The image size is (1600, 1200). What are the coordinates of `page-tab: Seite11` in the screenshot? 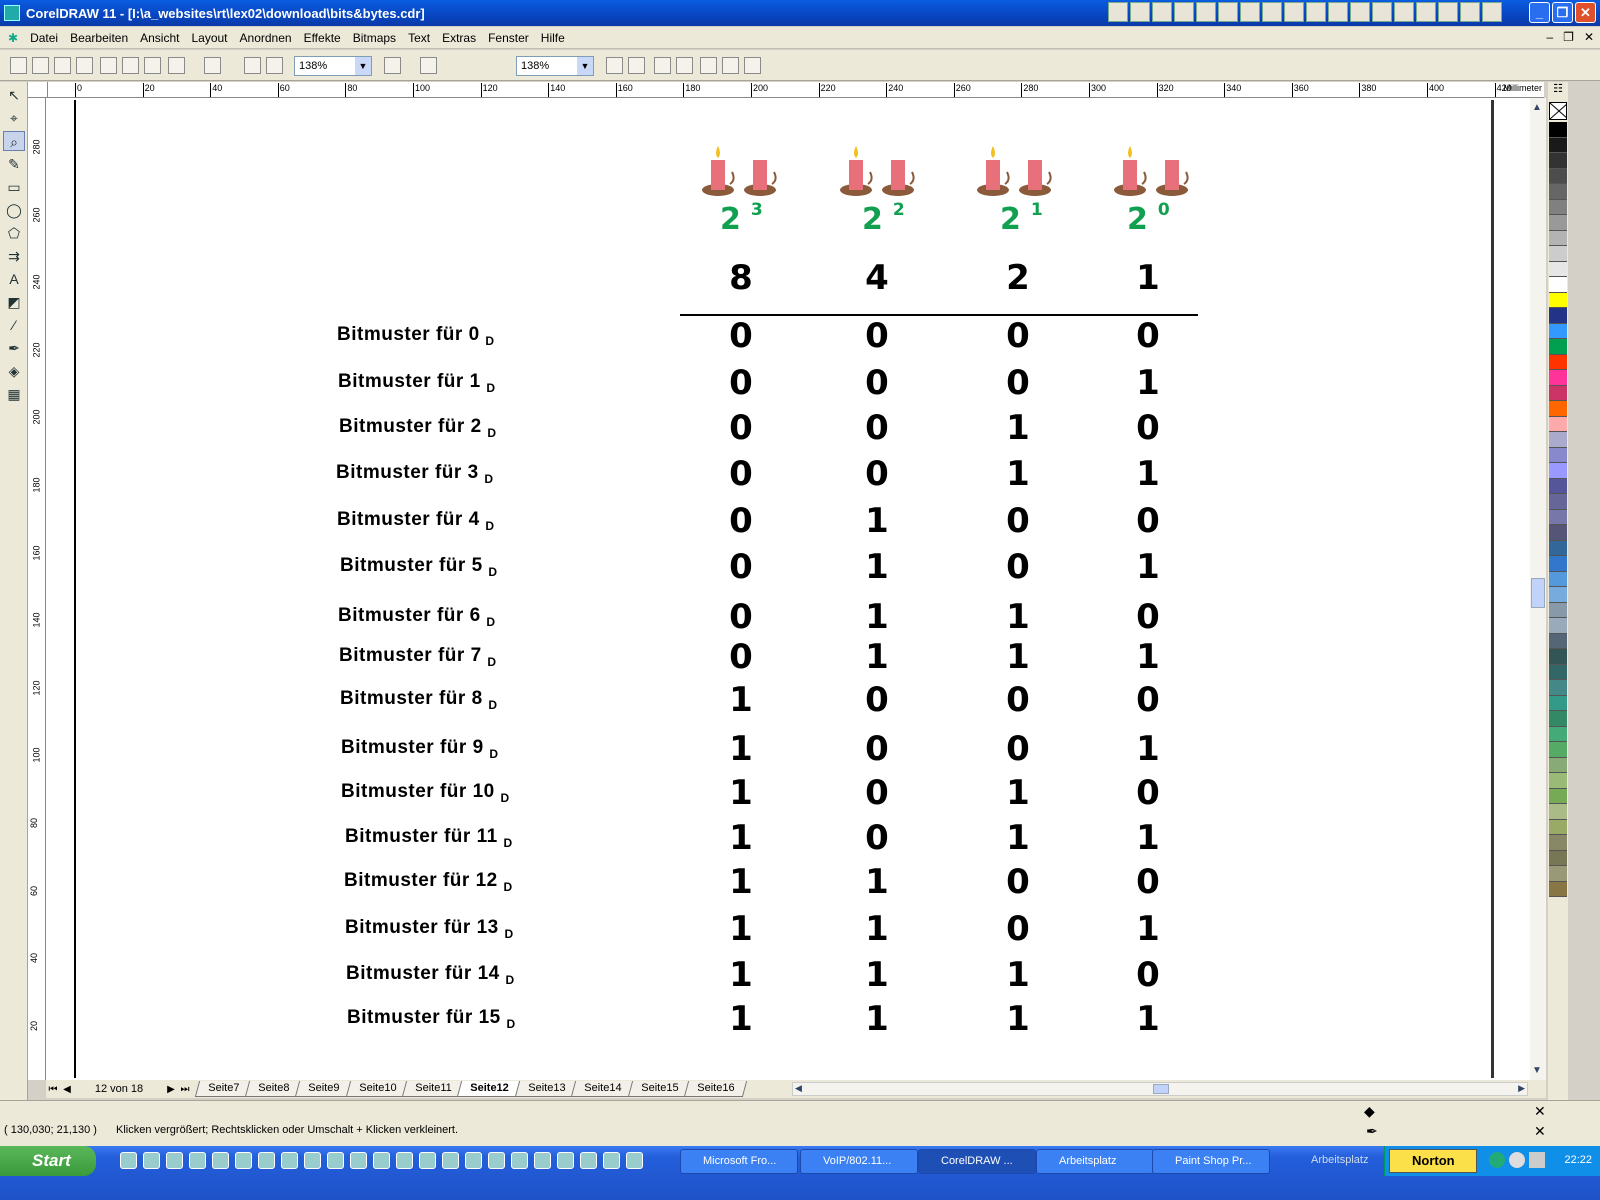 It's located at (433, 1089).